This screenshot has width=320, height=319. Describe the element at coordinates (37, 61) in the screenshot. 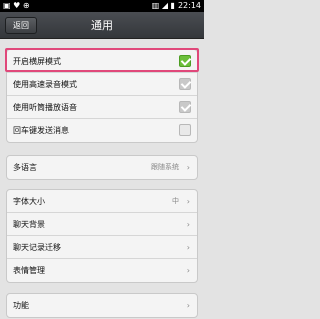

I see `landscape-mode-label: 开启横屏模式` at that location.